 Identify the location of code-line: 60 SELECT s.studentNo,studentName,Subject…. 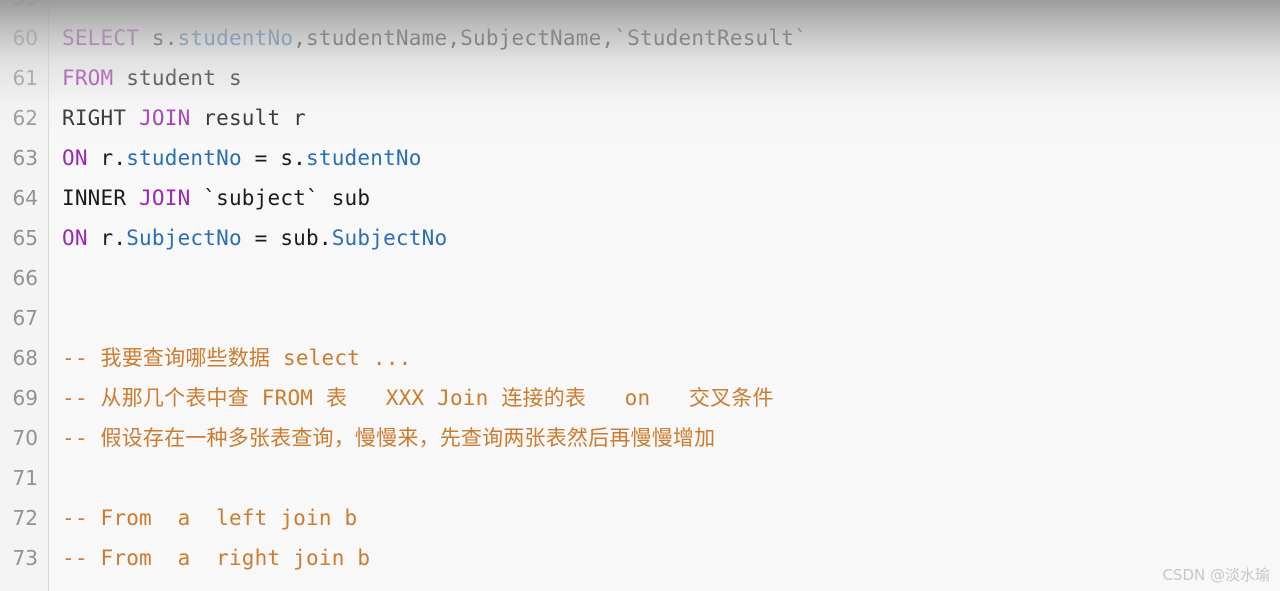
(640, 38).